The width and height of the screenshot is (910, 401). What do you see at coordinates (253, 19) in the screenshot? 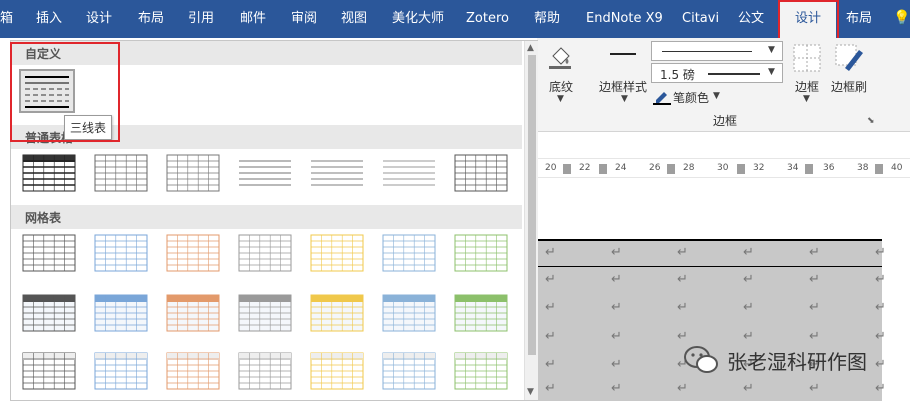
I see `tab-mailings: 邮件` at bounding box center [253, 19].